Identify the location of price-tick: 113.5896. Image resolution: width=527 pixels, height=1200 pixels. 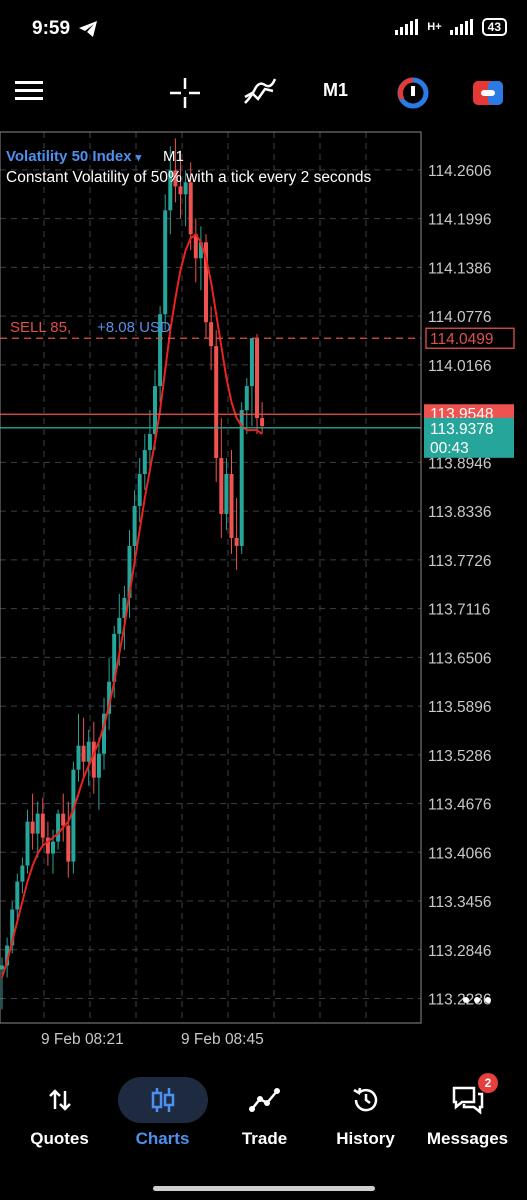
(460, 707).